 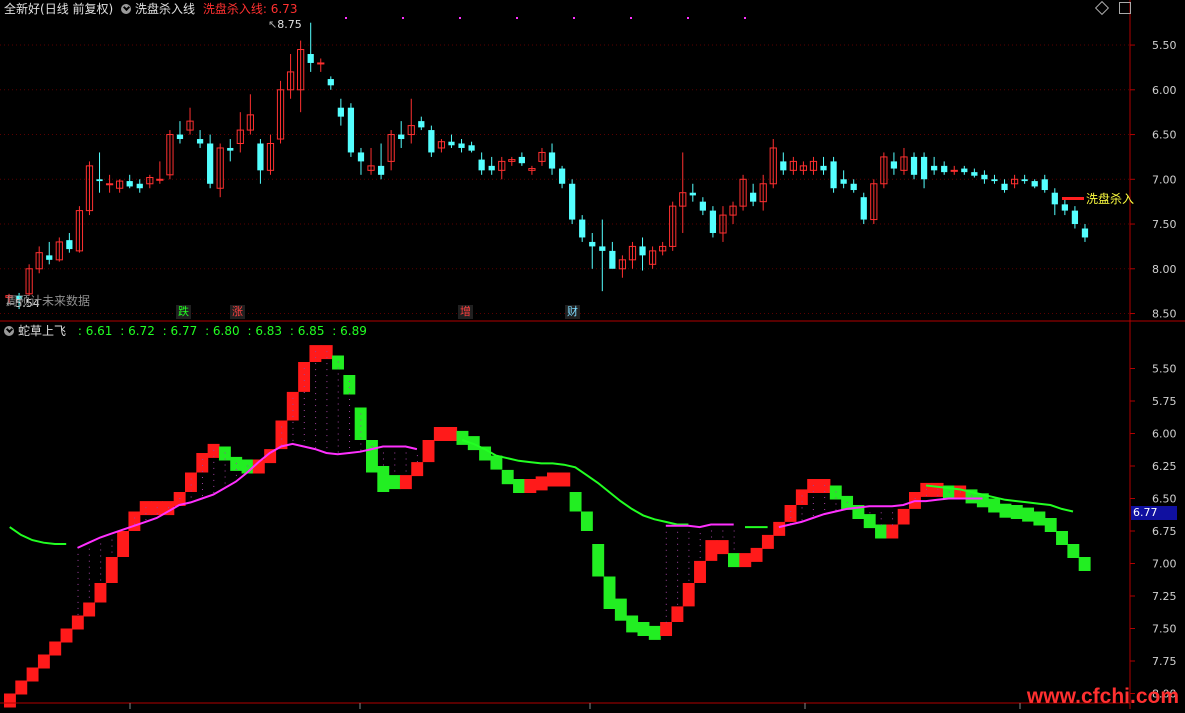 What do you see at coordinates (285, 24) in the screenshot?
I see `high-price-label: ↖8.75` at bounding box center [285, 24].